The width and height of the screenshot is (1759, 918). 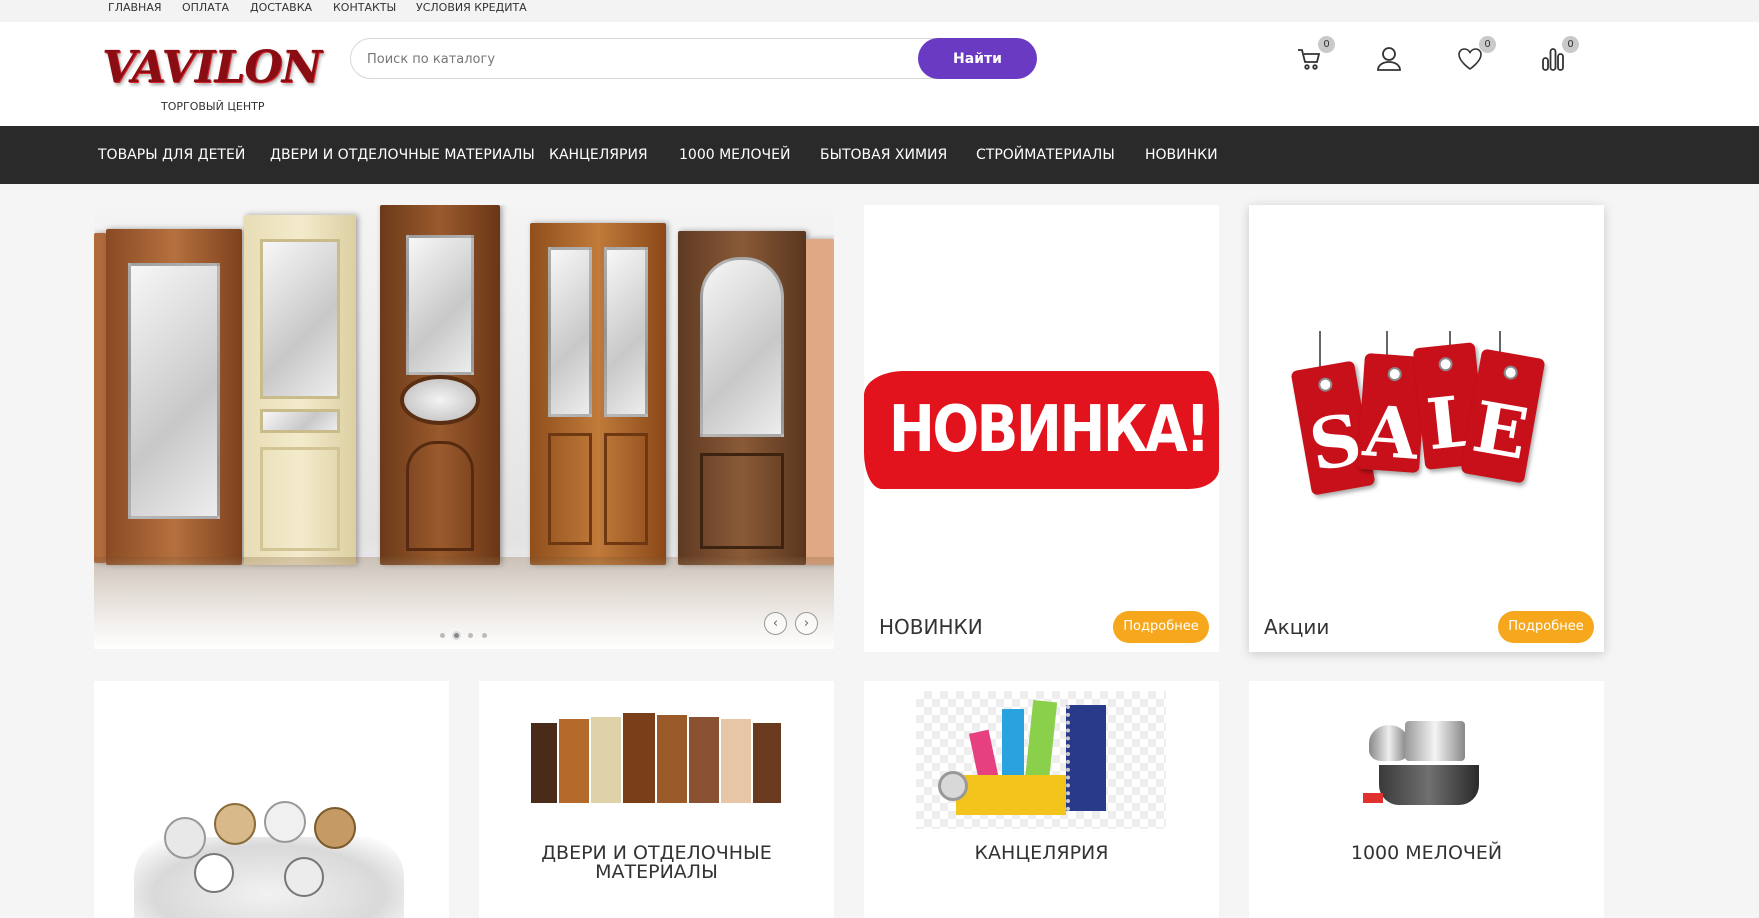 I want to click on category-label: КАНЦЕЛЯРИЯ, so click(x=1041, y=853).